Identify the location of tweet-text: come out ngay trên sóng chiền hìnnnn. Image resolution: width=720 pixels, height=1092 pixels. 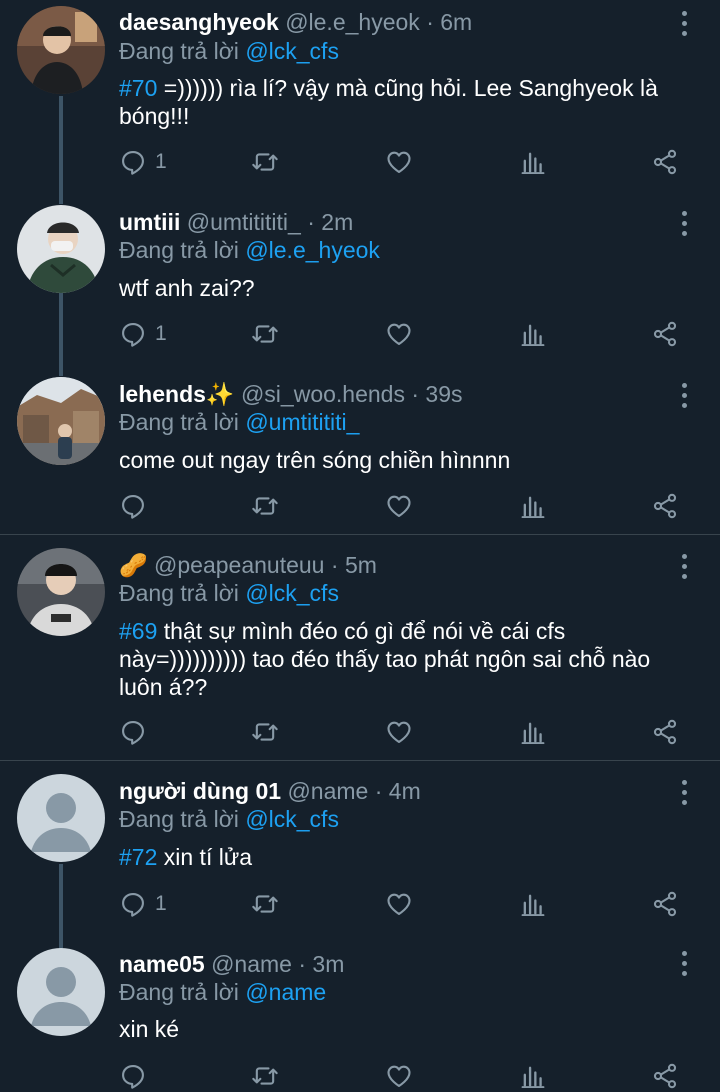
(404, 460).